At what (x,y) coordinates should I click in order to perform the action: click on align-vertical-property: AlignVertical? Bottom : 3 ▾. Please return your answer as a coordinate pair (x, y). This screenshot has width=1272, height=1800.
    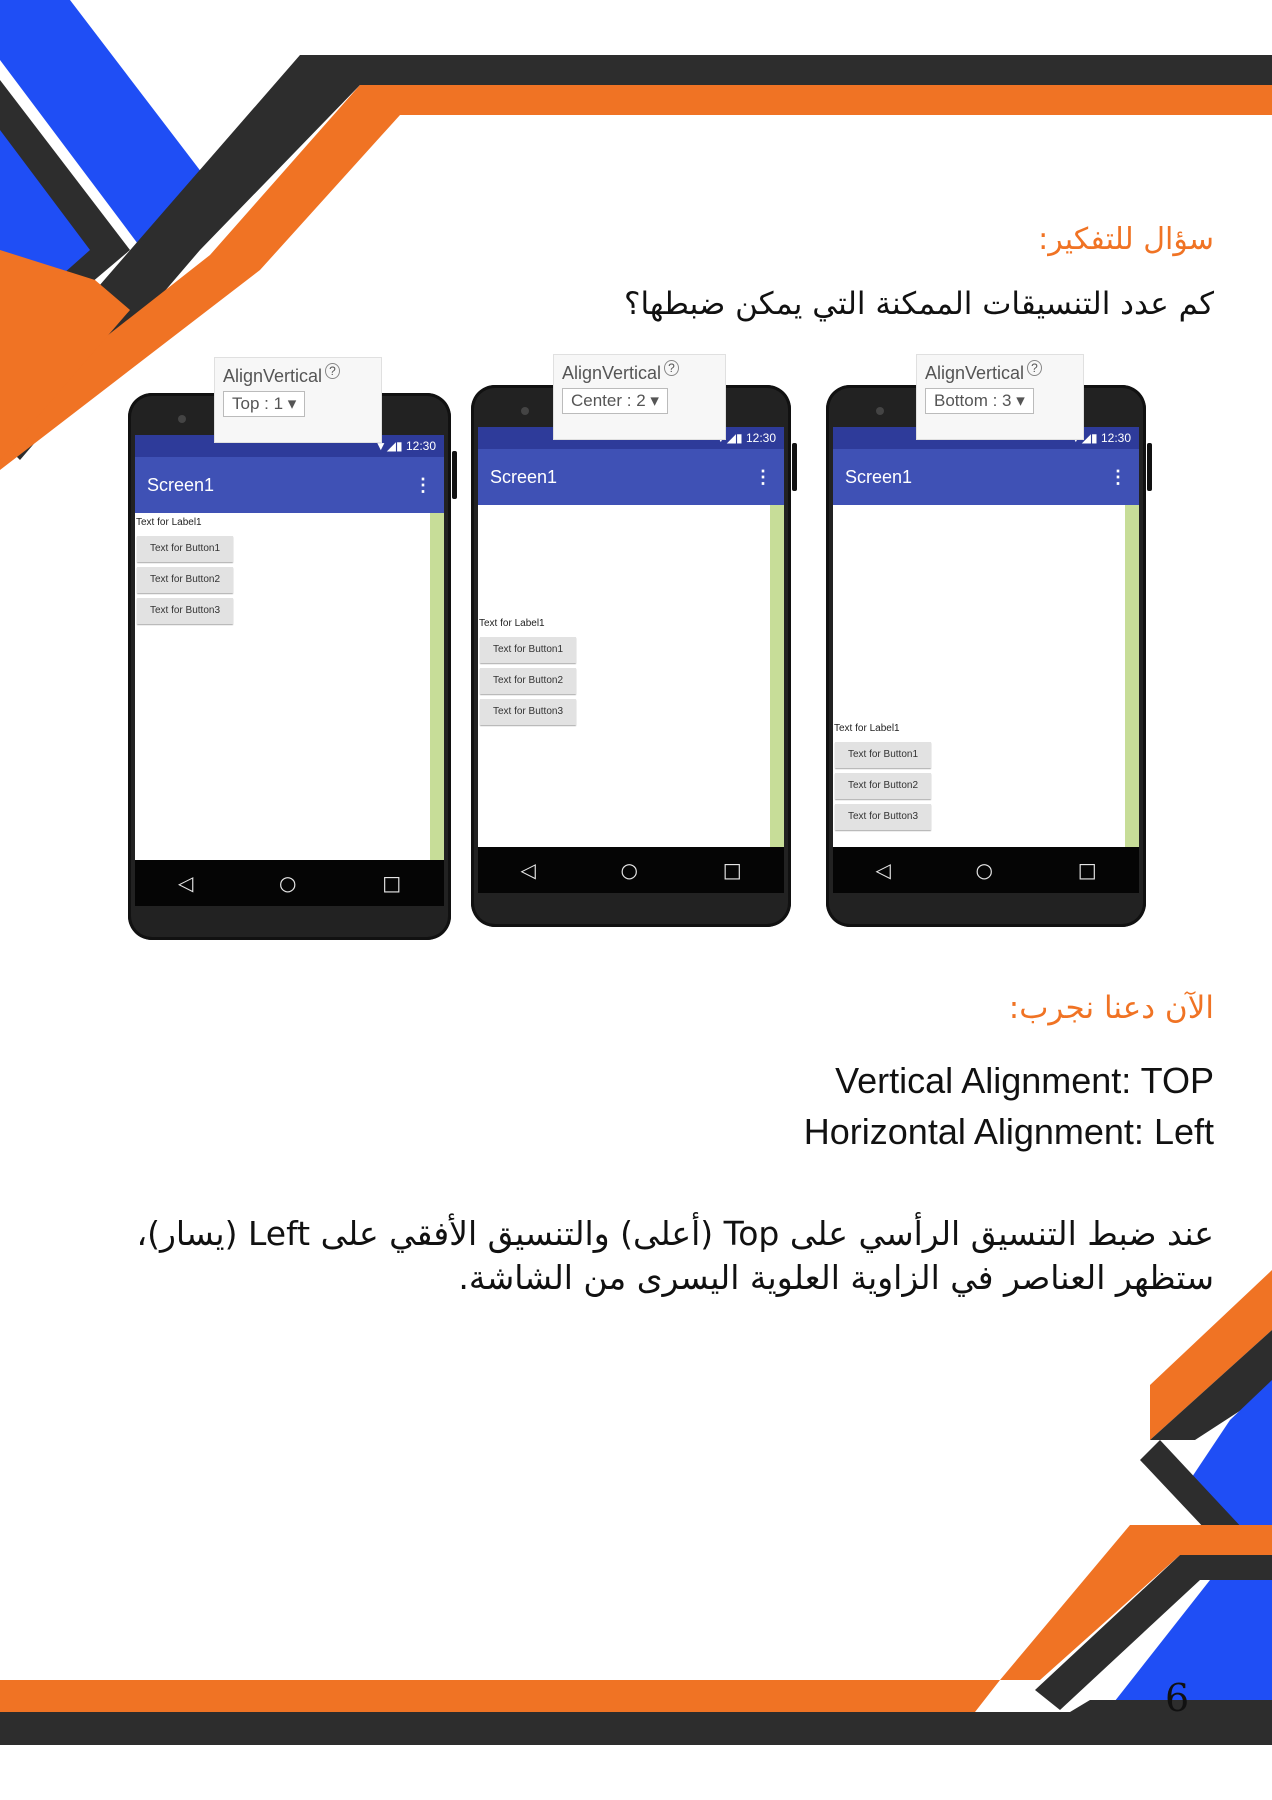
    Looking at the image, I should click on (1000, 397).